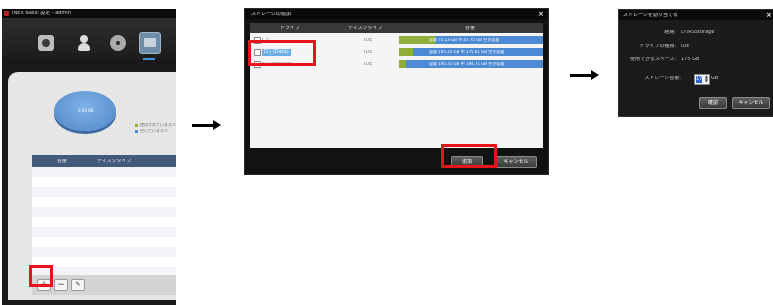 This screenshot has width=773, height=305. What do you see at coordinates (271, 14) in the screenshot?
I see `dialog-title: ストレージの追加` at bounding box center [271, 14].